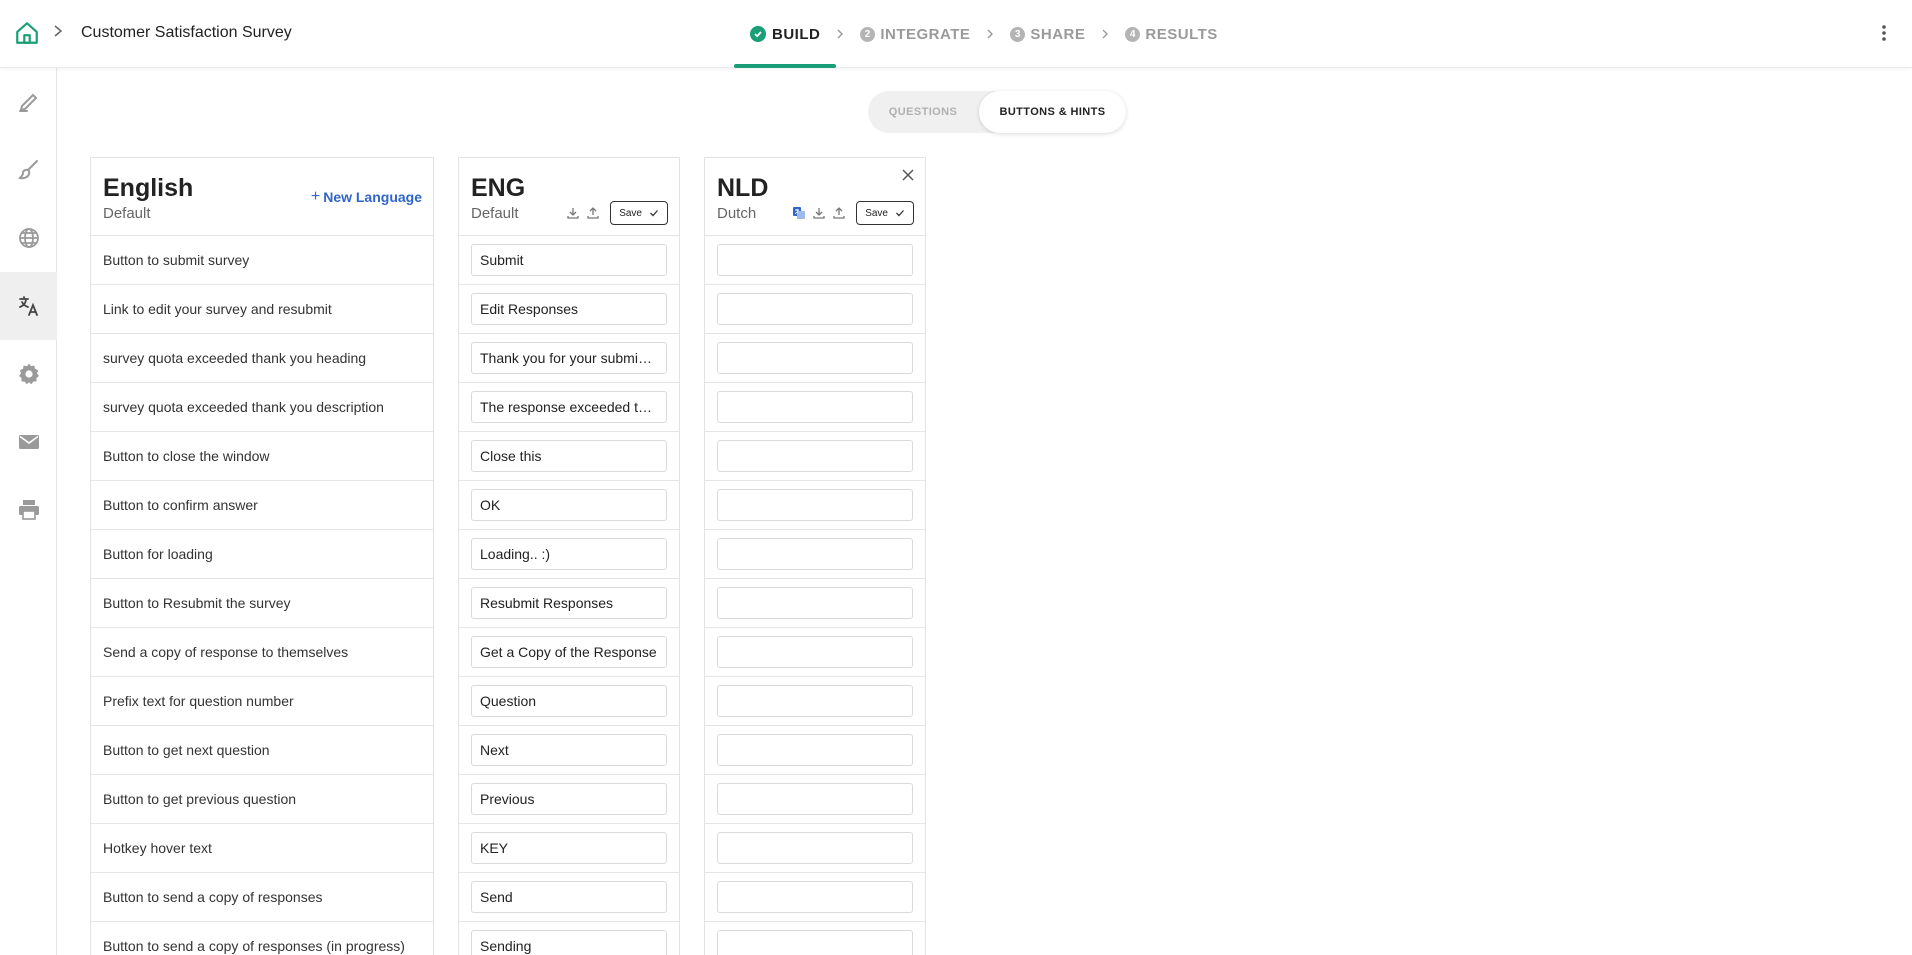 Image resolution: width=1912 pixels, height=955 pixels. What do you see at coordinates (315, 196) in the screenshot?
I see `plus-icon: +` at bounding box center [315, 196].